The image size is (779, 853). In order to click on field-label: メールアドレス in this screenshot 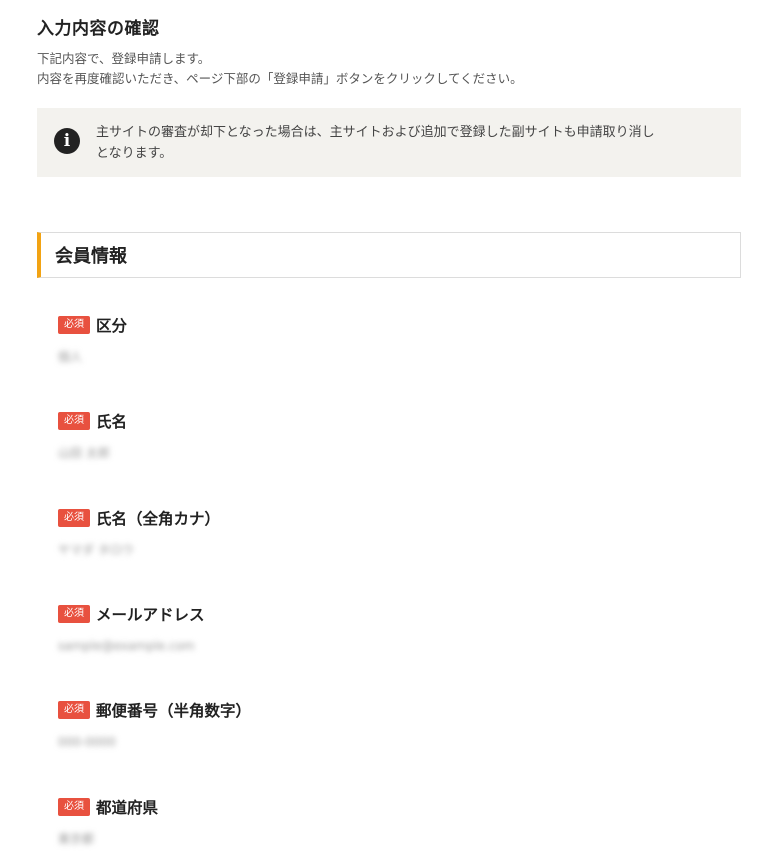, I will do `click(150, 615)`.